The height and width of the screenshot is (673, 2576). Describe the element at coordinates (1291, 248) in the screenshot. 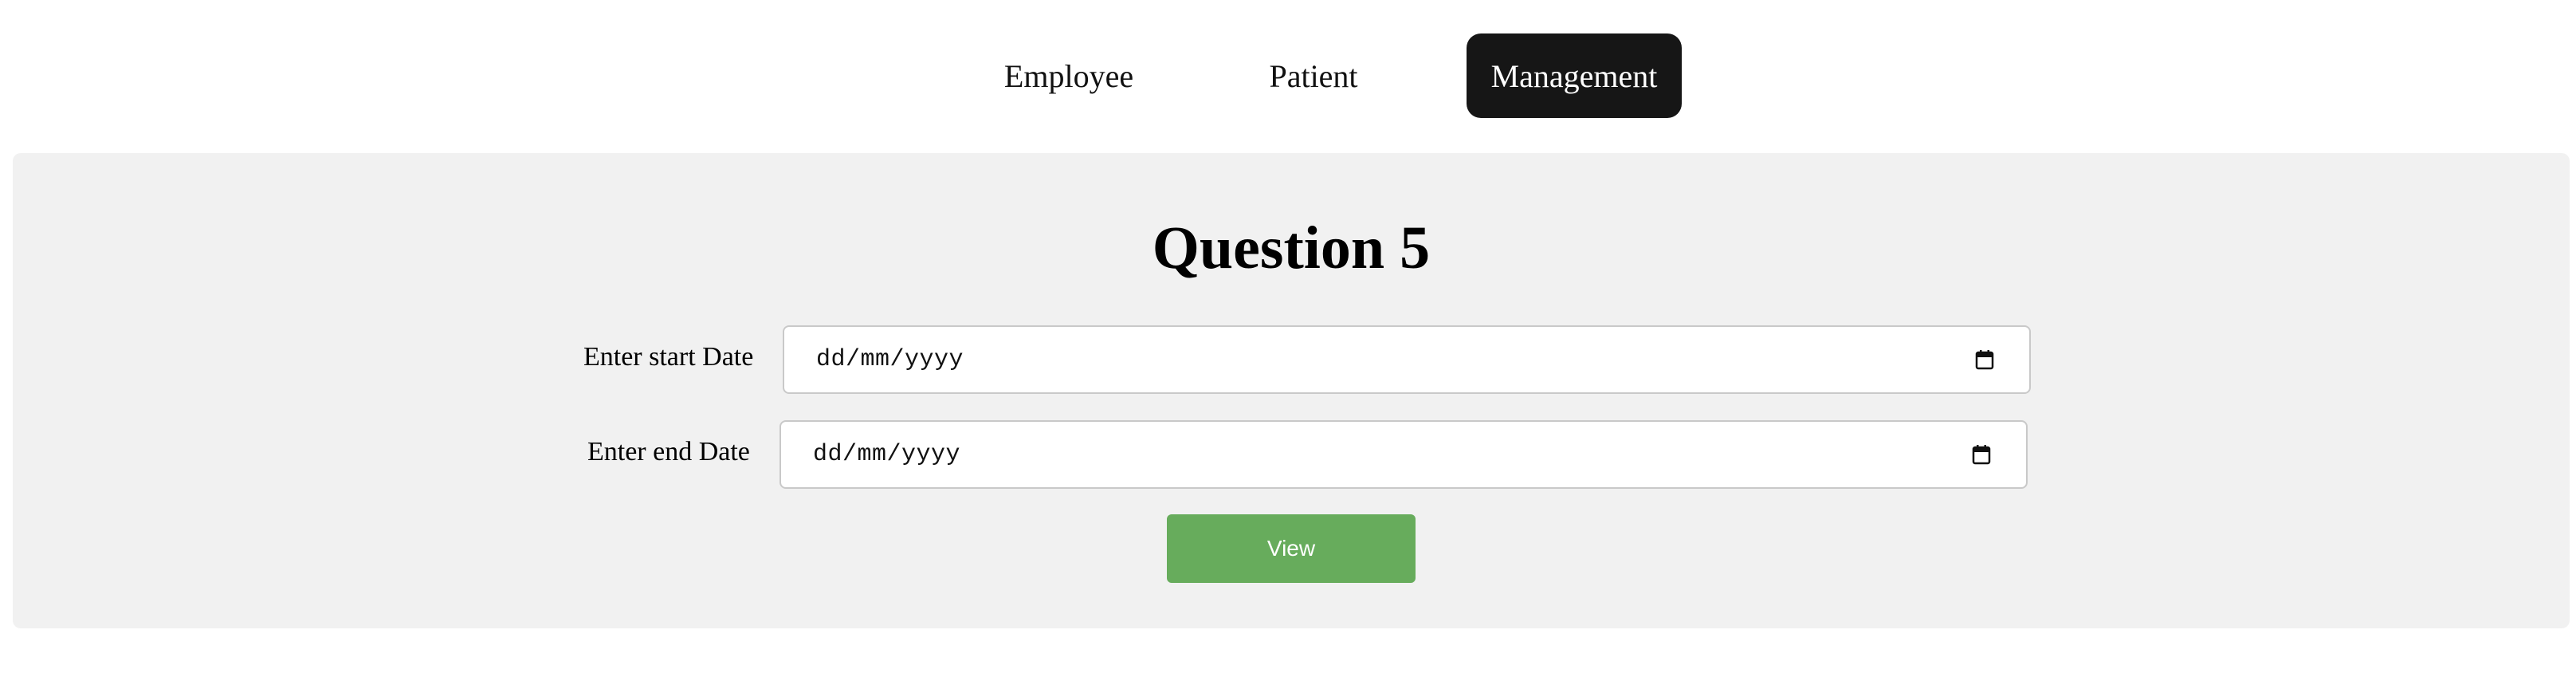

I see `page-title: Question 5` at that location.